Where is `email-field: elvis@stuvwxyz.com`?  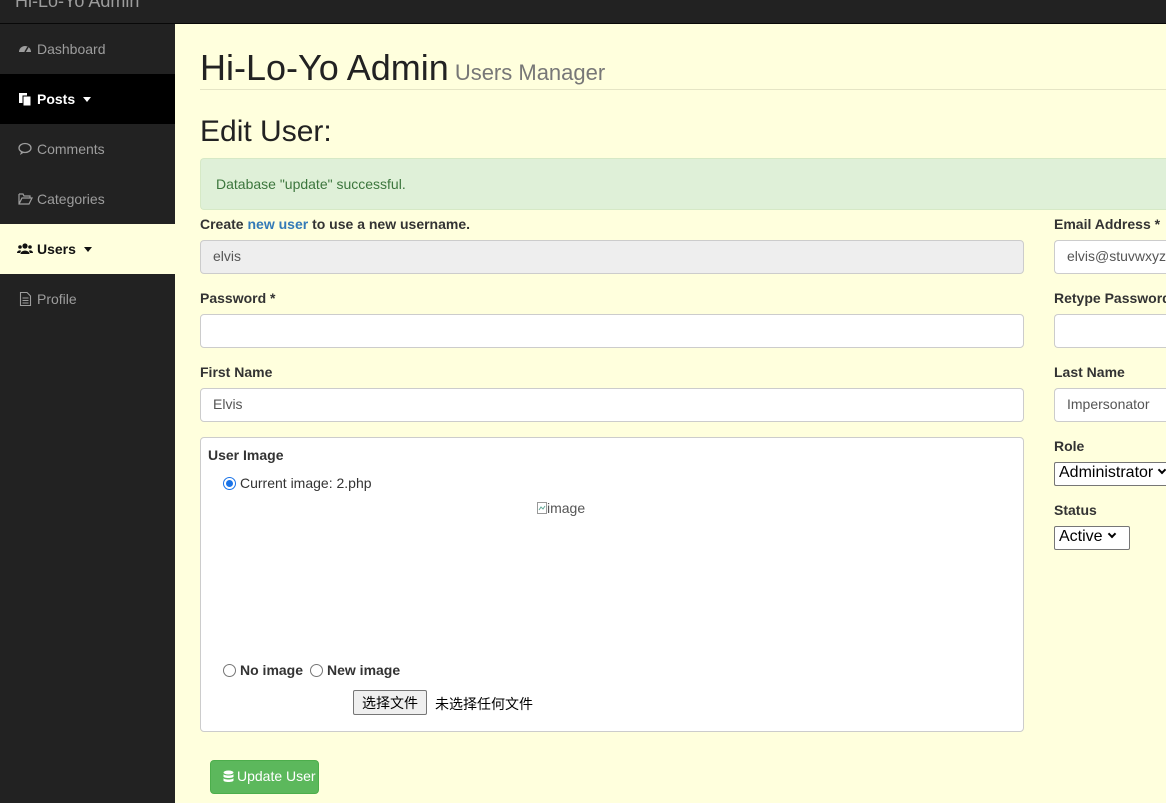
email-field: elvis@stuvwxyz.com is located at coordinates (1110, 257).